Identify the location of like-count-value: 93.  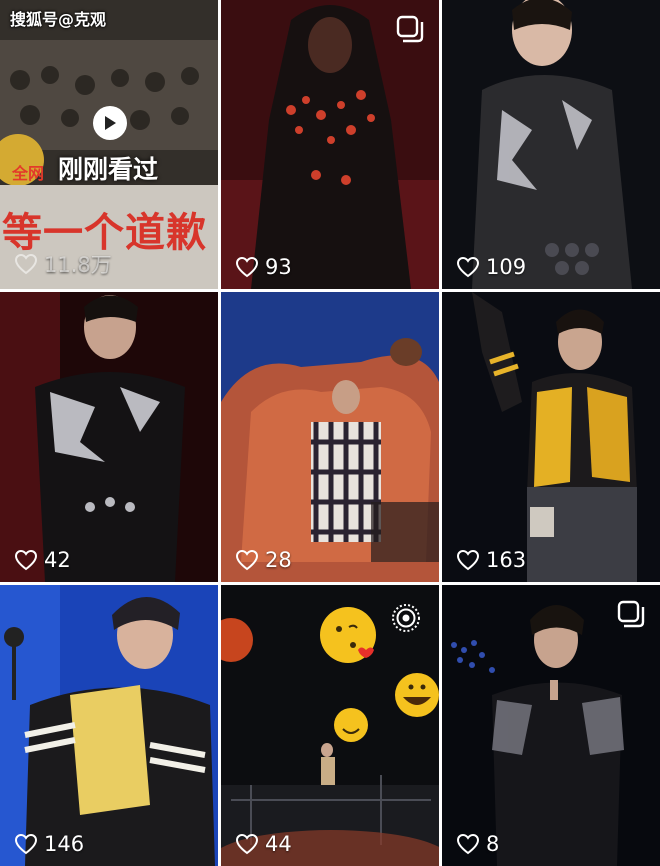
(278, 267).